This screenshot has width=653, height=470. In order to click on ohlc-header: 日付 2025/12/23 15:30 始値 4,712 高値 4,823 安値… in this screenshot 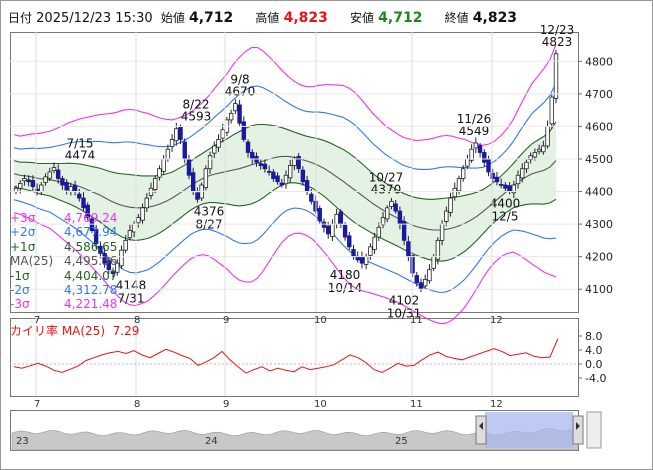, I will do `click(271, 18)`.